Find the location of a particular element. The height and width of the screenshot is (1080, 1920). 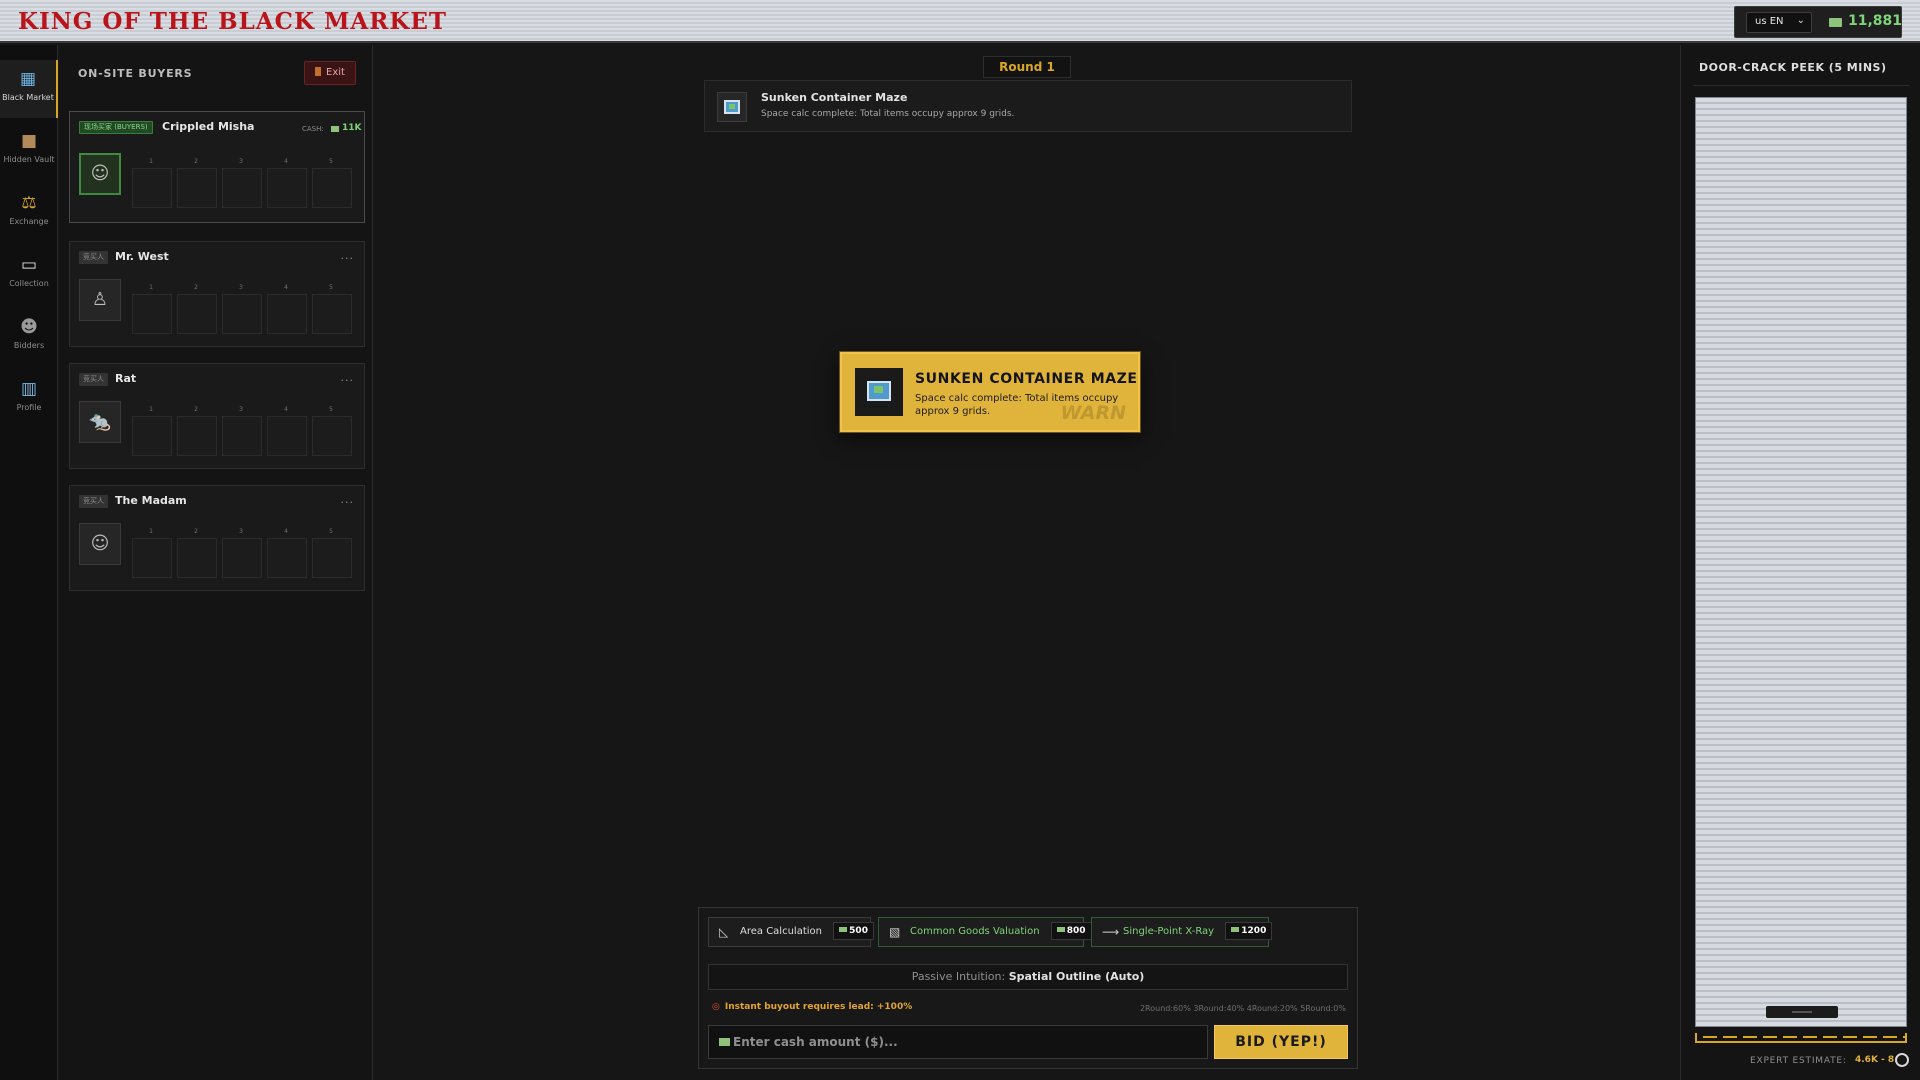

exit-button: Exit is located at coordinates (330, 73).